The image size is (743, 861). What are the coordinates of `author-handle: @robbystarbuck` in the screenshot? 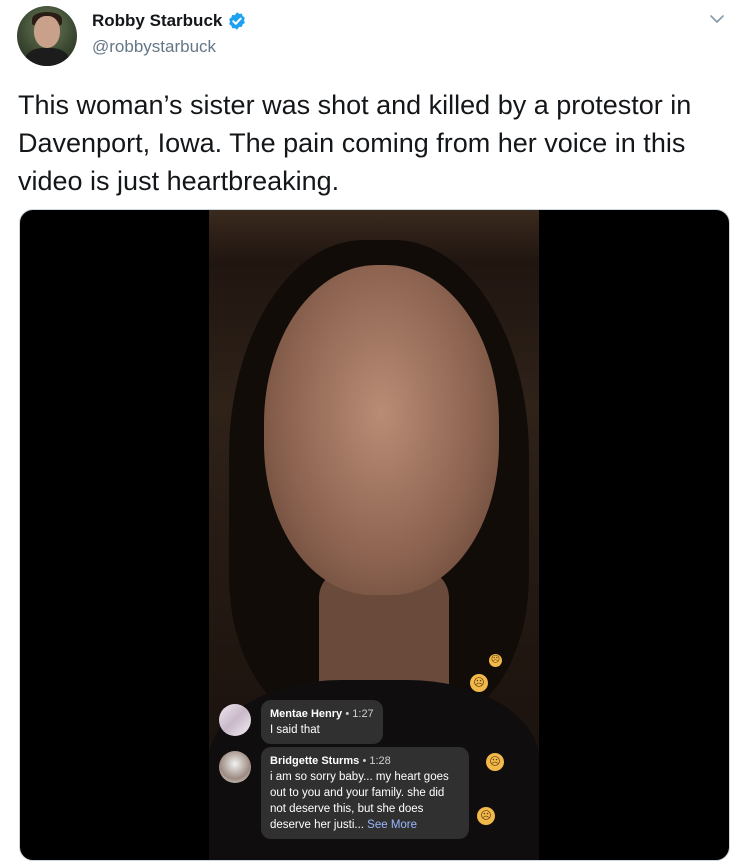 It's located at (154, 47).